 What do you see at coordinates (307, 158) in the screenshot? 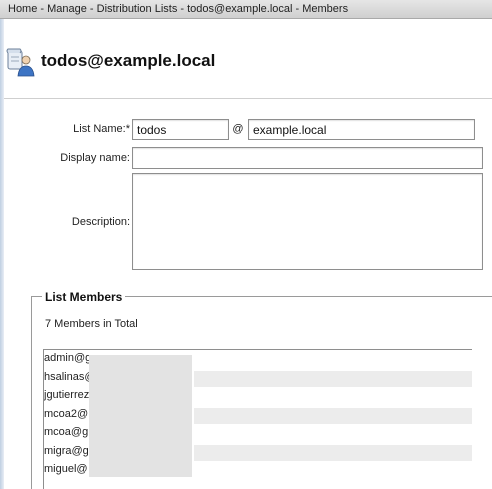
I see `display-name-input` at bounding box center [307, 158].